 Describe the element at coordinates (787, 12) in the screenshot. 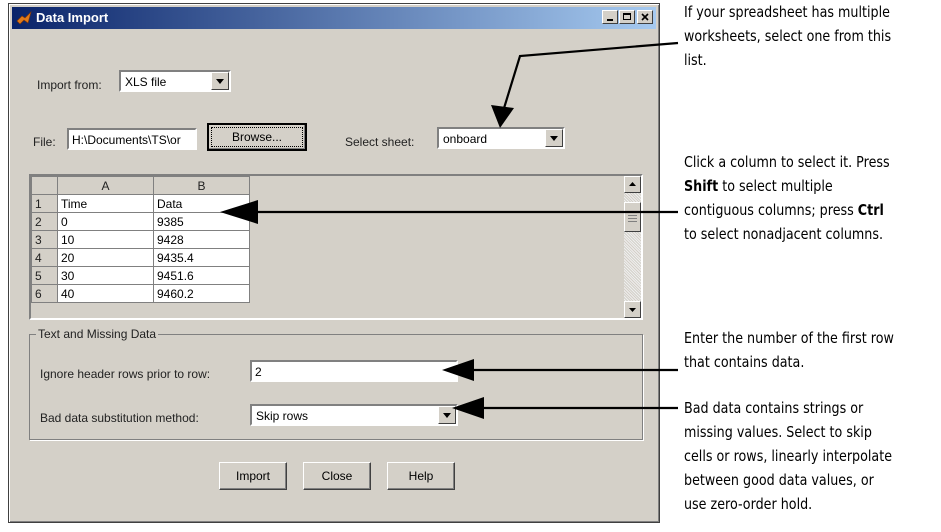

I see `annotation-line: If your spreadsheet has multiple` at that location.